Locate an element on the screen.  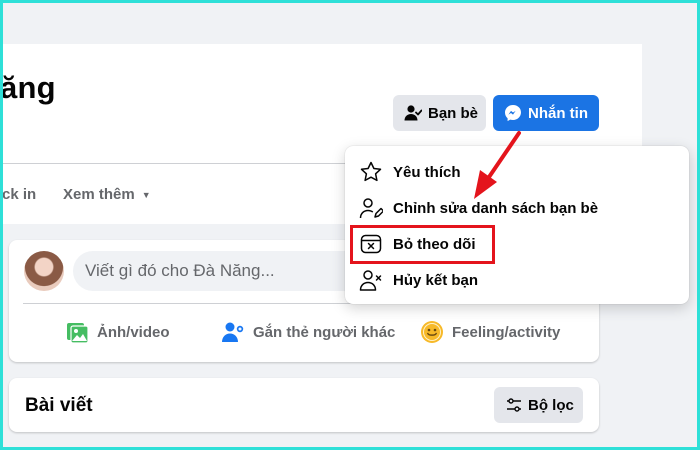
feeling-activity-button: Feeling/activity is located at coordinates (490, 332).